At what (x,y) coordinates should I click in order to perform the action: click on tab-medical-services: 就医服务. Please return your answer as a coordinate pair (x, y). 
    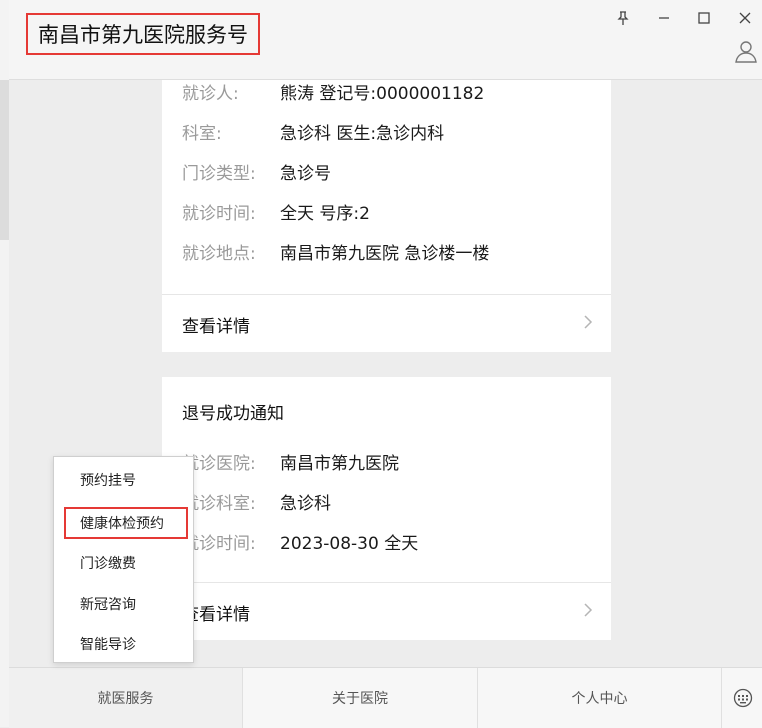
    Looking at the image, I should click on (125, 698).